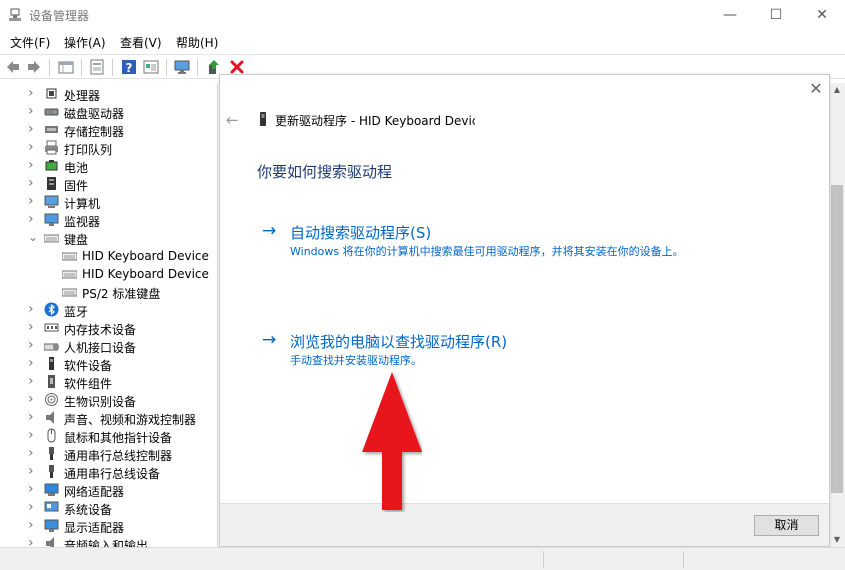  I want to click on help-icon: ?, so click(129, 67).